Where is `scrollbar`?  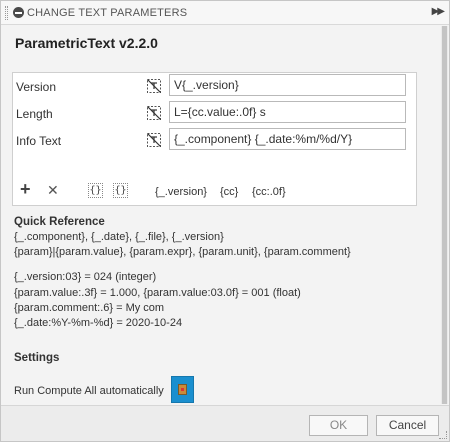
scrollbar is located at coordinates (444, 215).